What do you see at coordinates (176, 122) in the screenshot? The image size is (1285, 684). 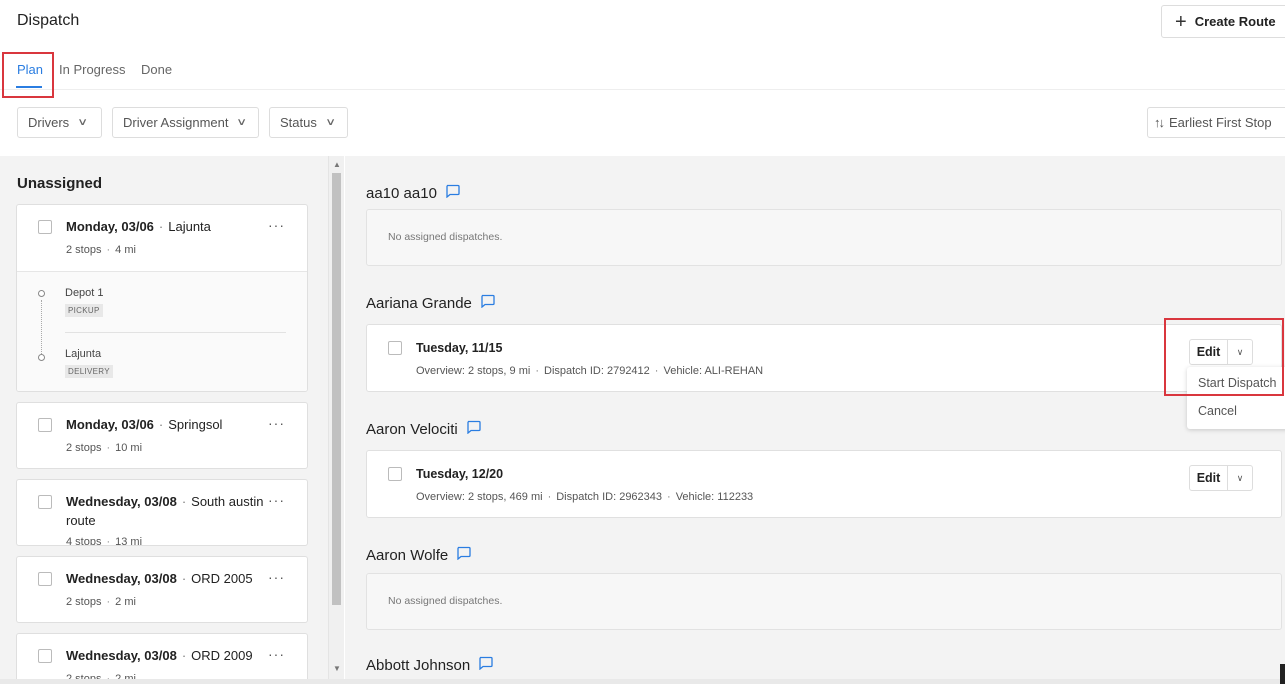 I see `driver-assignment-filter-label: Driver Assignment` at bounding box center [176, 122].